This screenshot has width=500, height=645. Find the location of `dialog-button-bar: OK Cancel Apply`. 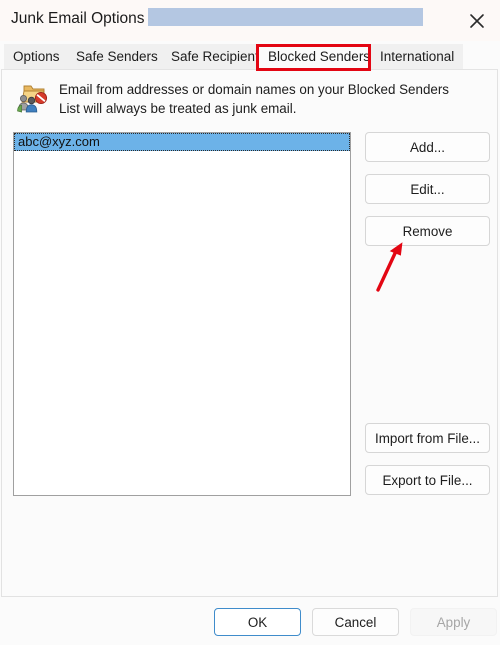

dialog-button-bar: OK Cancel Apply is located at coordinates (250, 621).